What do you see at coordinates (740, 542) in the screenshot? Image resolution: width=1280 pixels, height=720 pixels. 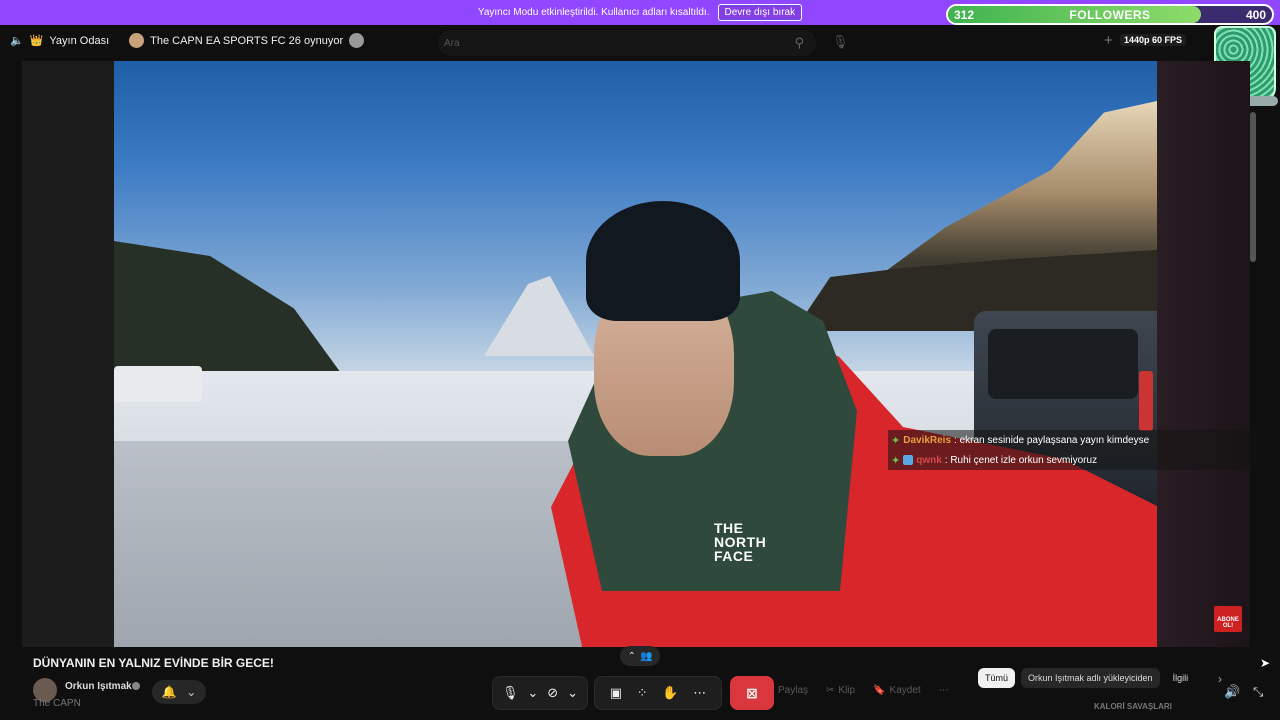 I see `jacket-logo-text: THE NORTH FACE` at bounding box center [740, 542].